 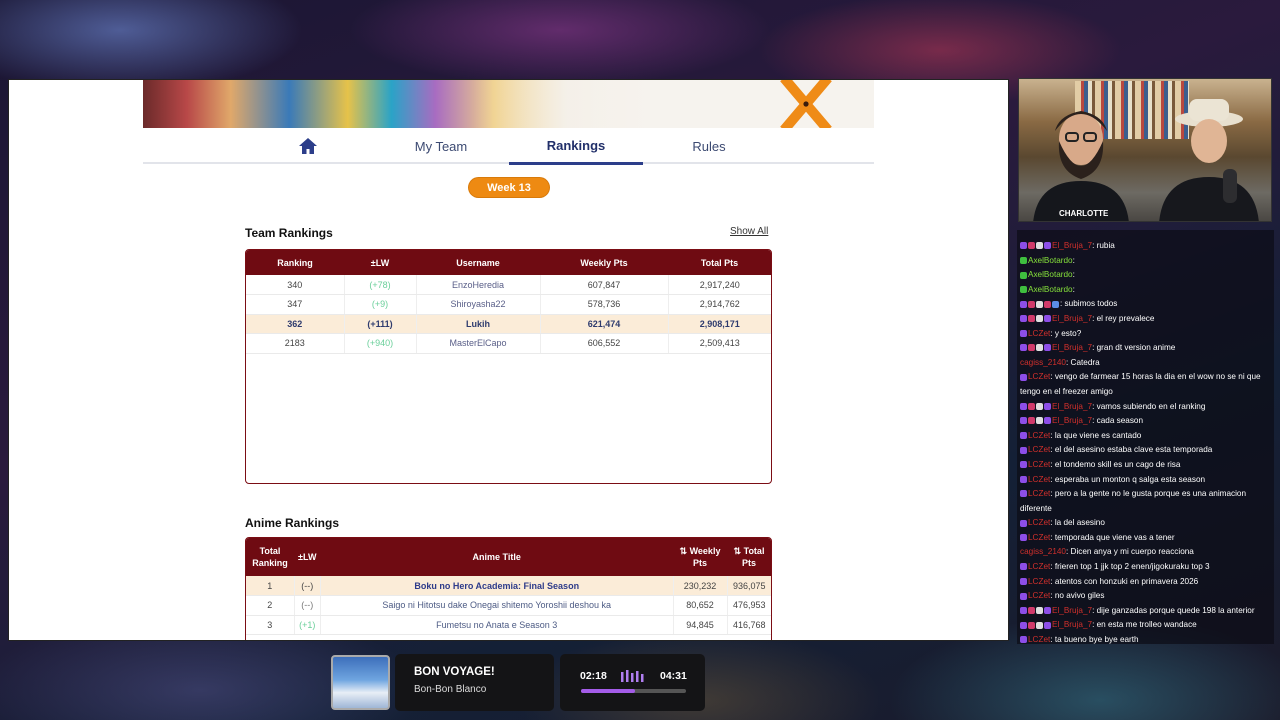 What do you see at coordinates (749, 557) in the screenshot?
I see `col-total-pts: ⇅ Total Pts` at bounding box center [749, 557].